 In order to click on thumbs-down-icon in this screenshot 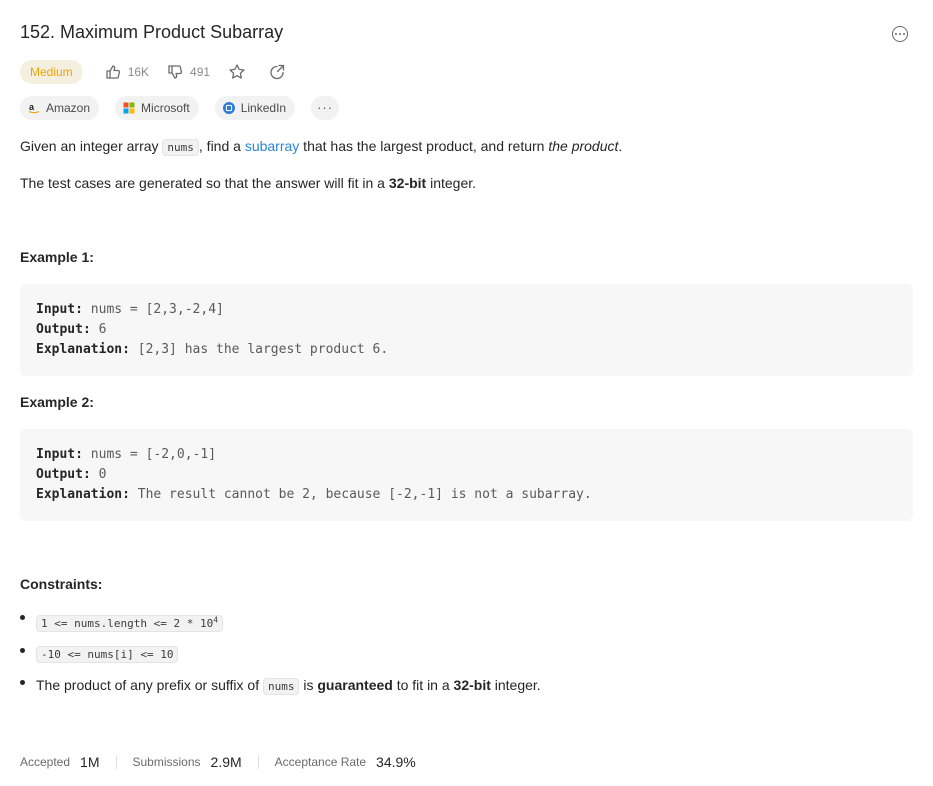, I will do `click(175, 72)`.